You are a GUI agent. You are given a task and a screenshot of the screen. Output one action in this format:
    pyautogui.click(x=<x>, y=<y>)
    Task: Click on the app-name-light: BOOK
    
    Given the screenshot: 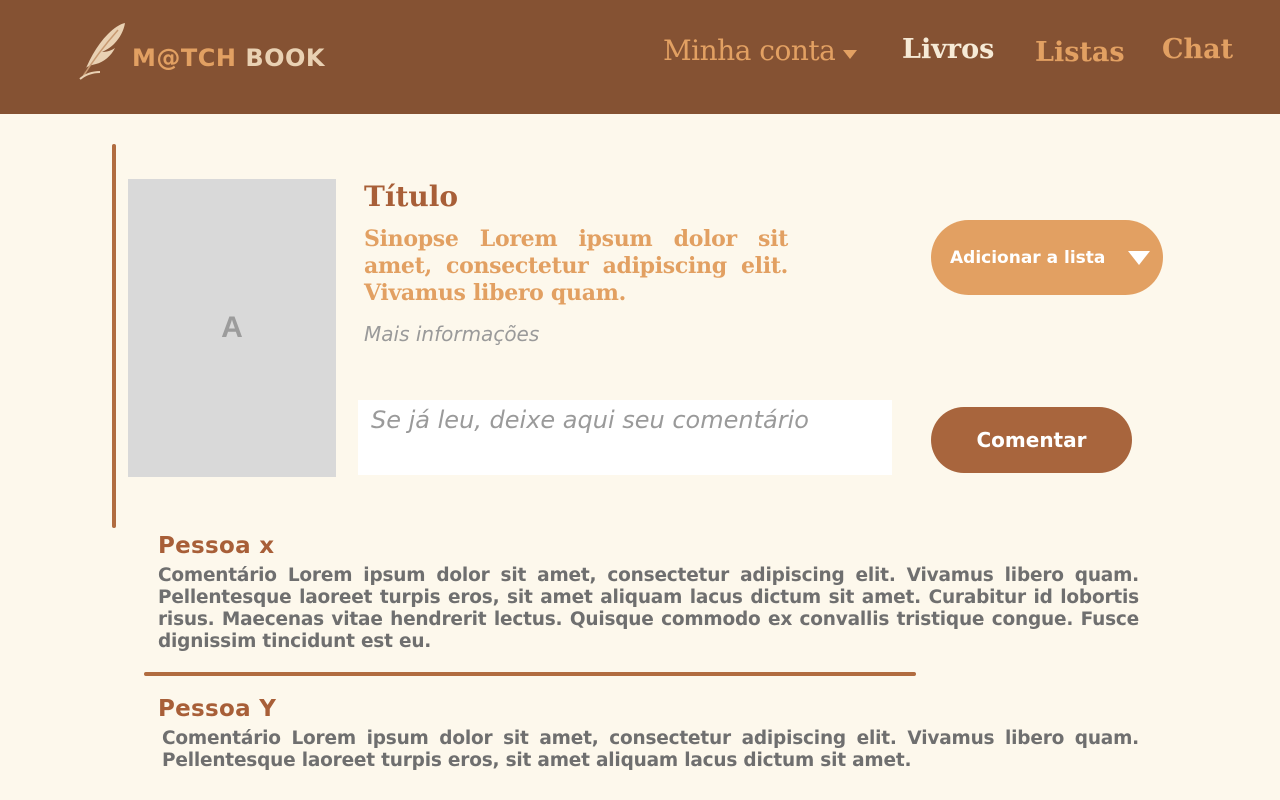 What is the action you would take?
    pyautogui.click(x=285, y=58)
    